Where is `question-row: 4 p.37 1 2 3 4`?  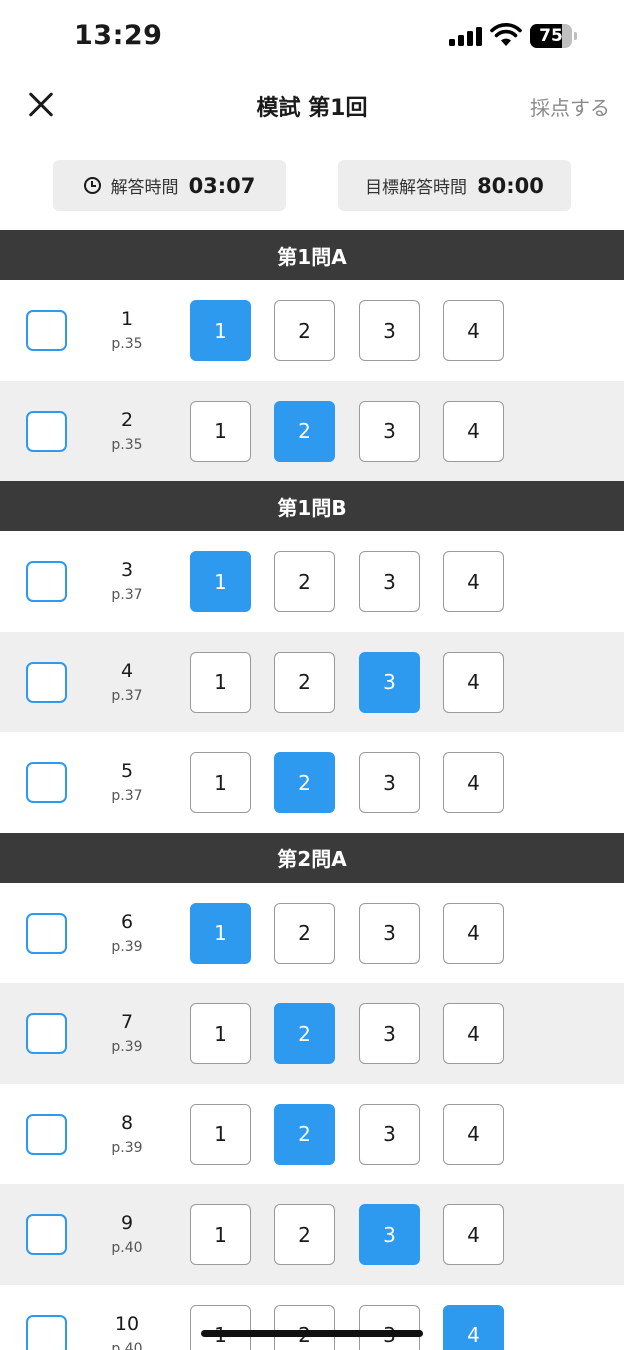 question-row: 4 p.37 1 2 3 4 is located at coordinates (312, 681).